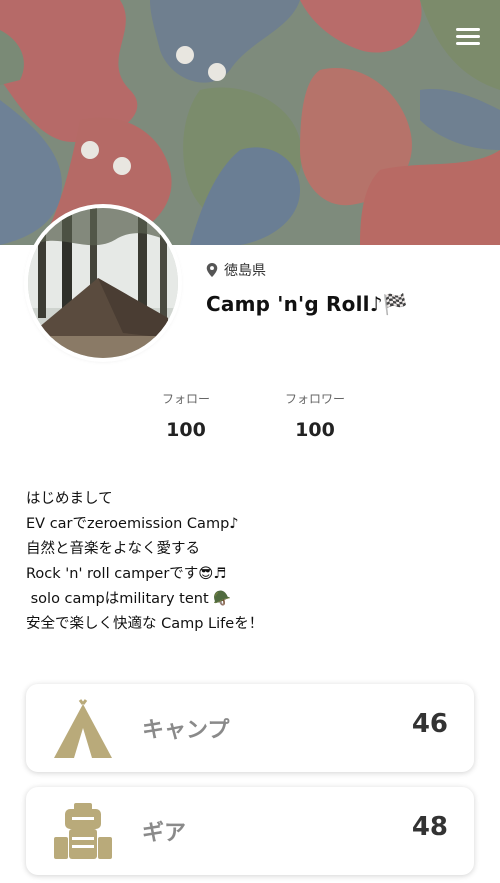  I want to click on location-text: 徳島県, so click(245, 271).